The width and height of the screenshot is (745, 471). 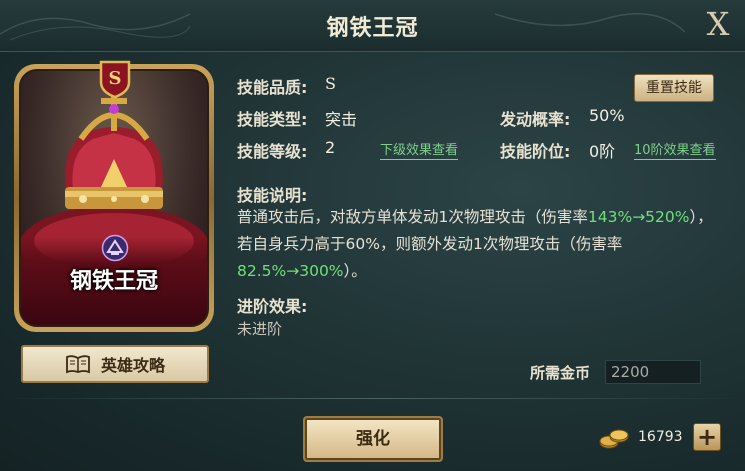 I want to click on hero-guide-label: 英雄攻略, so click(x=132, y=365).